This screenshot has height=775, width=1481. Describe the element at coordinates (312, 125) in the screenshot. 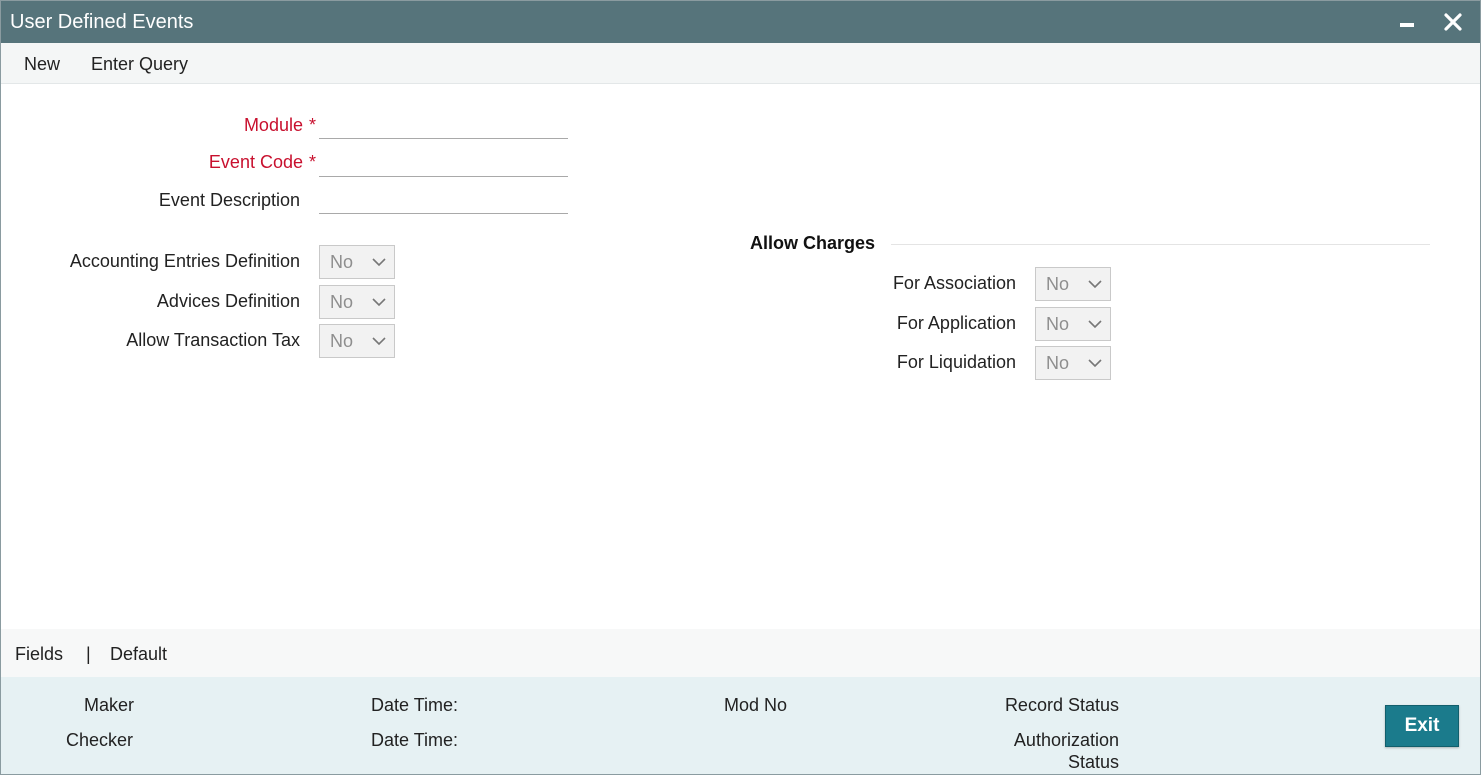

I see `module-required-mark: *` at that location.